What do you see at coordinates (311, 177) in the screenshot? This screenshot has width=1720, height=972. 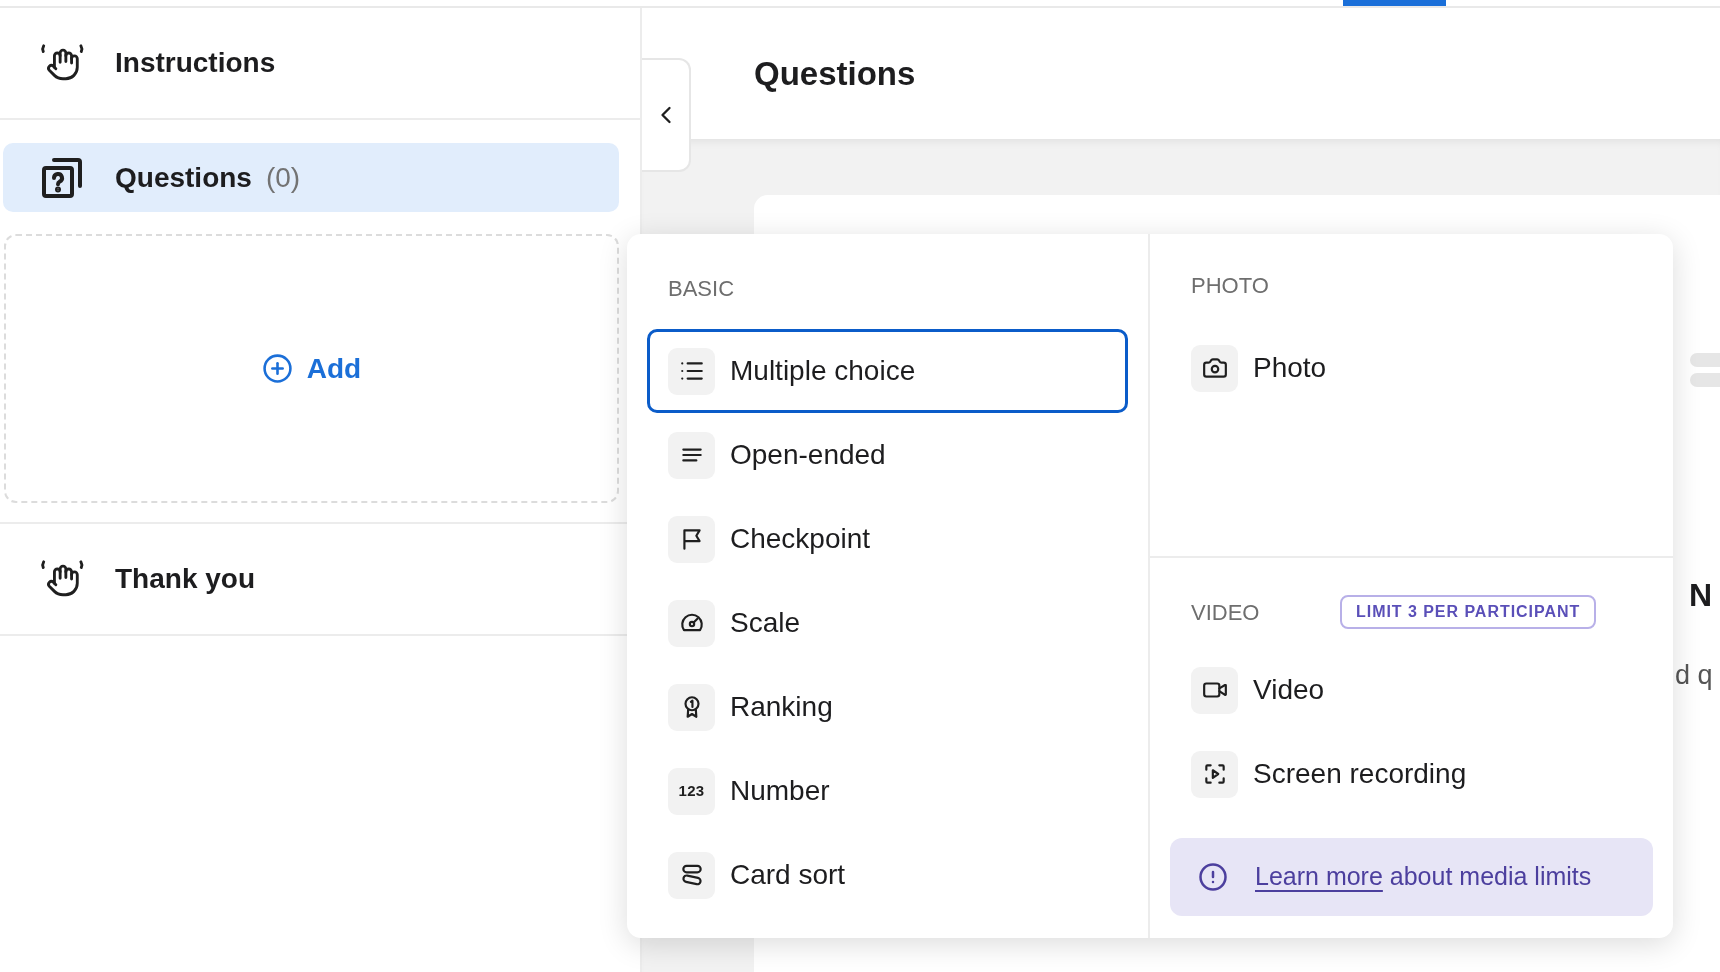 I see `sidebar-item: Questions (0)` at bounding box center [311, 177].